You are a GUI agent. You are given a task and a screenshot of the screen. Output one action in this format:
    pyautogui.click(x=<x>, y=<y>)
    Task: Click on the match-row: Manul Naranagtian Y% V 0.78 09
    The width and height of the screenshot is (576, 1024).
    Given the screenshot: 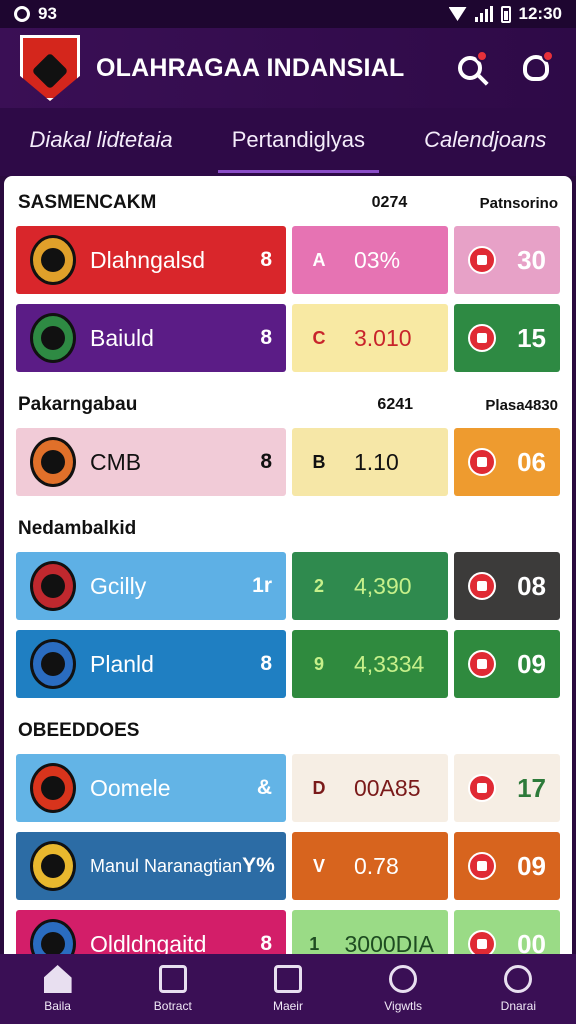 What is the action you would take?
    pyautogui.click(x=288, y=866)
    